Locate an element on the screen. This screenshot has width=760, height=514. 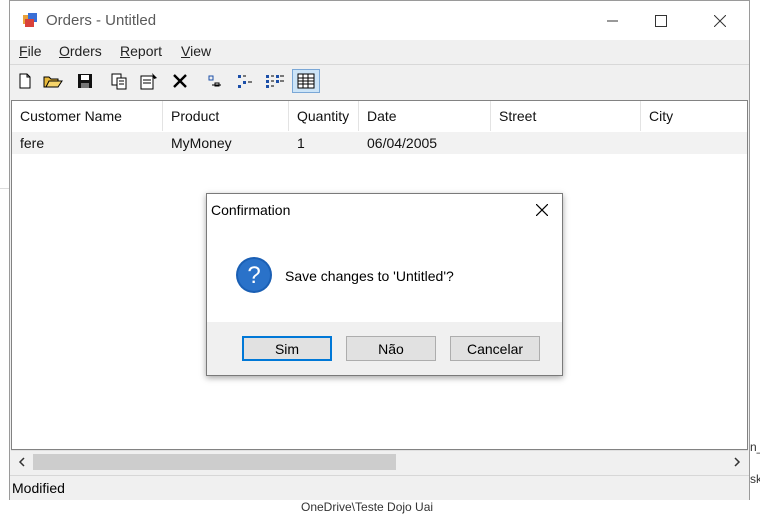
title-bar: Orders - Untitled is located at coordinates (379, 20).